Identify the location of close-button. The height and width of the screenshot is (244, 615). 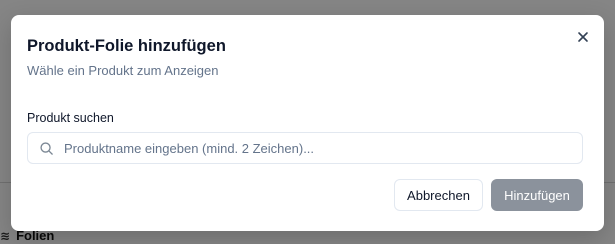
(583, 38).